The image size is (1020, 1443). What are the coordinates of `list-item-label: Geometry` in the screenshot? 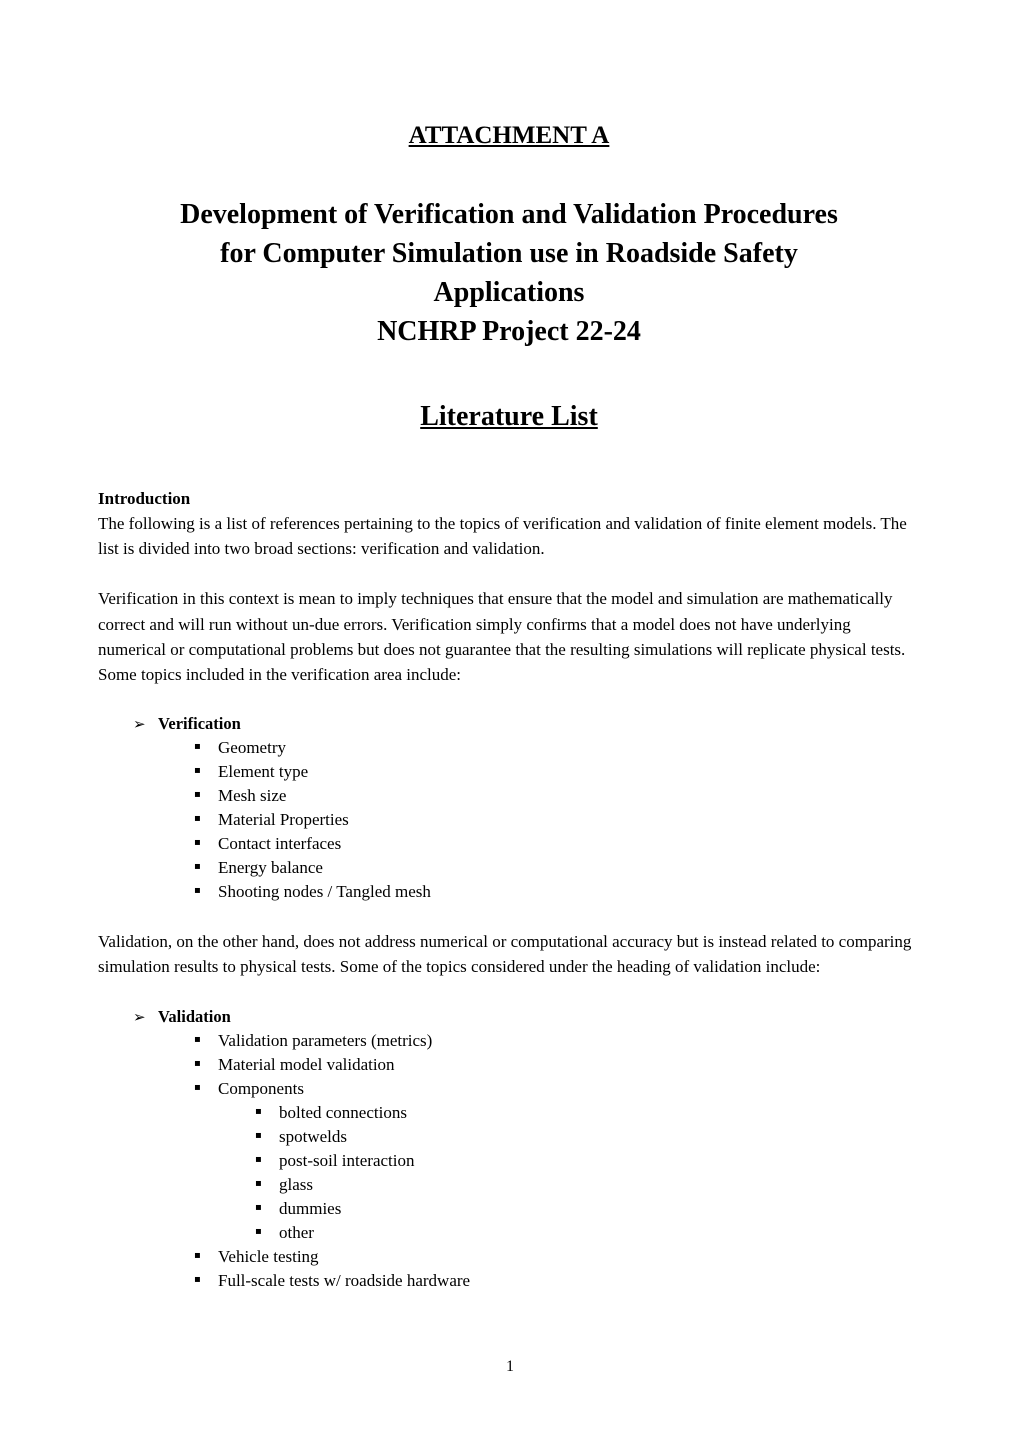 It's located at (252, 748).